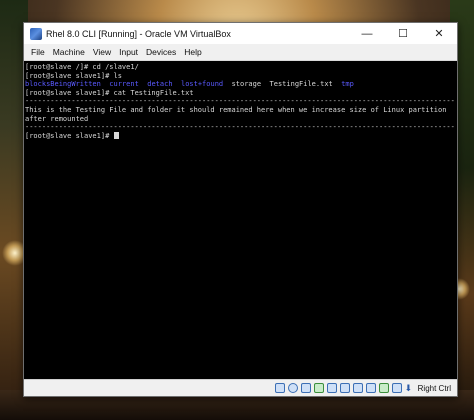 The image size is (474, 420). Describe the element at coordinates (240, 387) in the screenshot. I see `status-bar: ⬇ Right Ctrl` at that location.